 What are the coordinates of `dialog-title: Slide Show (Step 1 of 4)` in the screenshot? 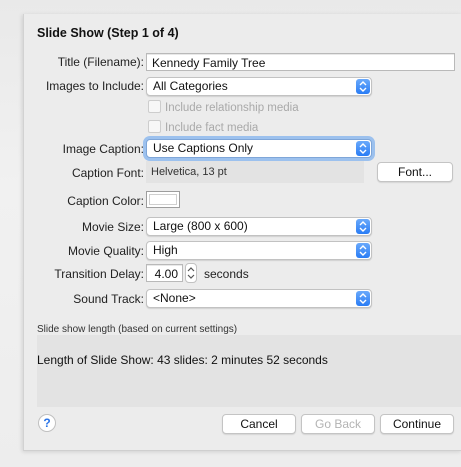 It's located at (108, 33).